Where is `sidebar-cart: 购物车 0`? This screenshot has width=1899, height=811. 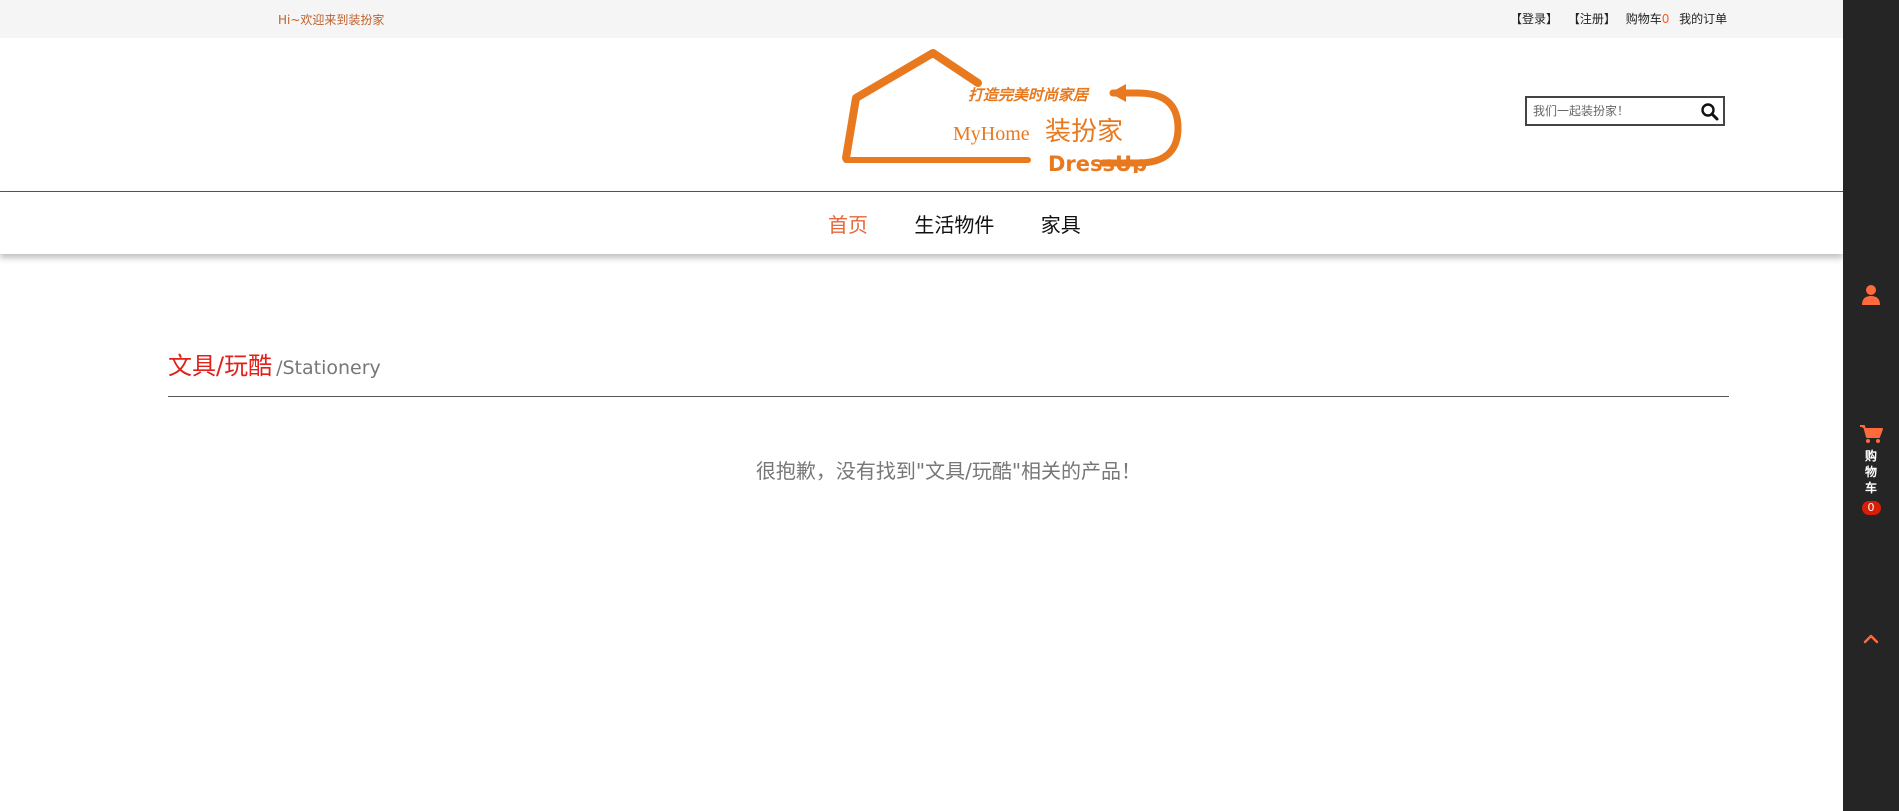 sidebar-cart: 购物车 0 is located at coordinates (1871, 469).